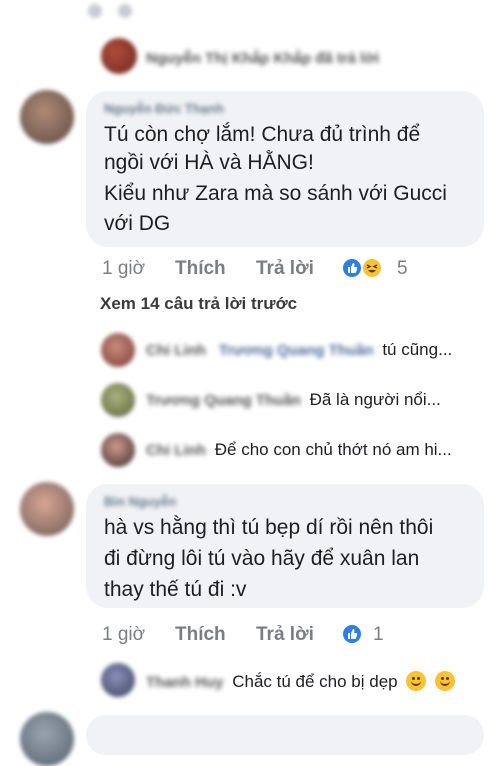 This screenshot has height=766, width=500. I want to click on comment-text-line: hà vs hằng thì tú bẹp dí rồi nên thôi, so click(269, 527).